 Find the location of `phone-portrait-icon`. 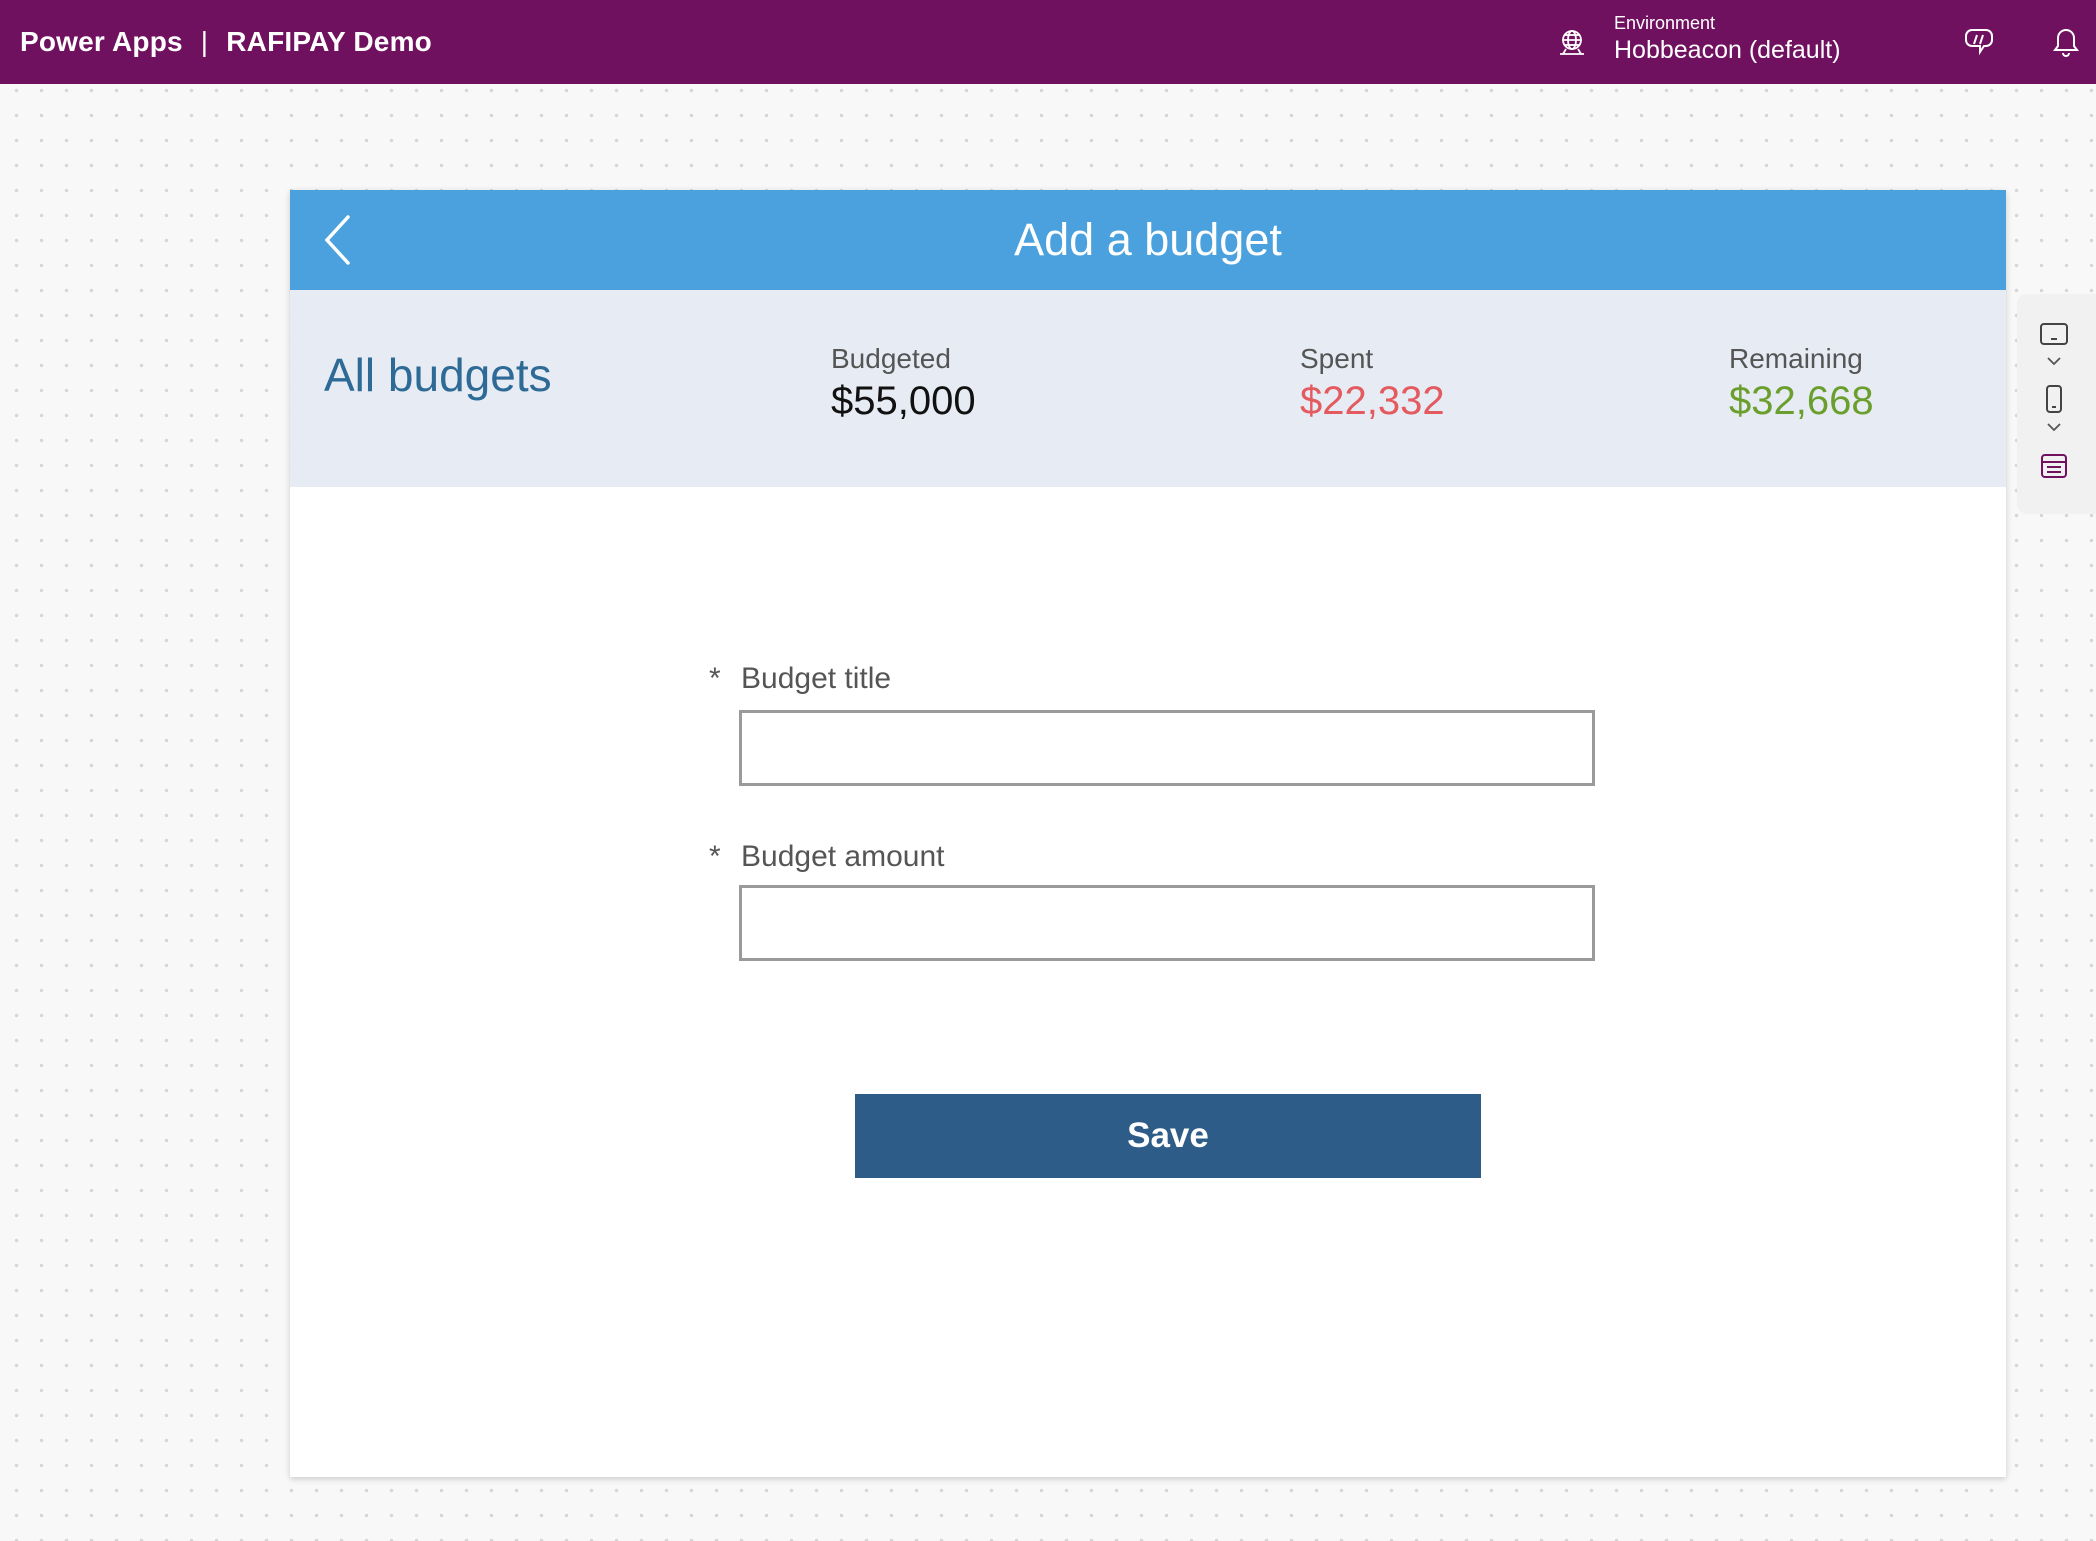

phone-portrait-icon is located at coordinates (2054, 399).